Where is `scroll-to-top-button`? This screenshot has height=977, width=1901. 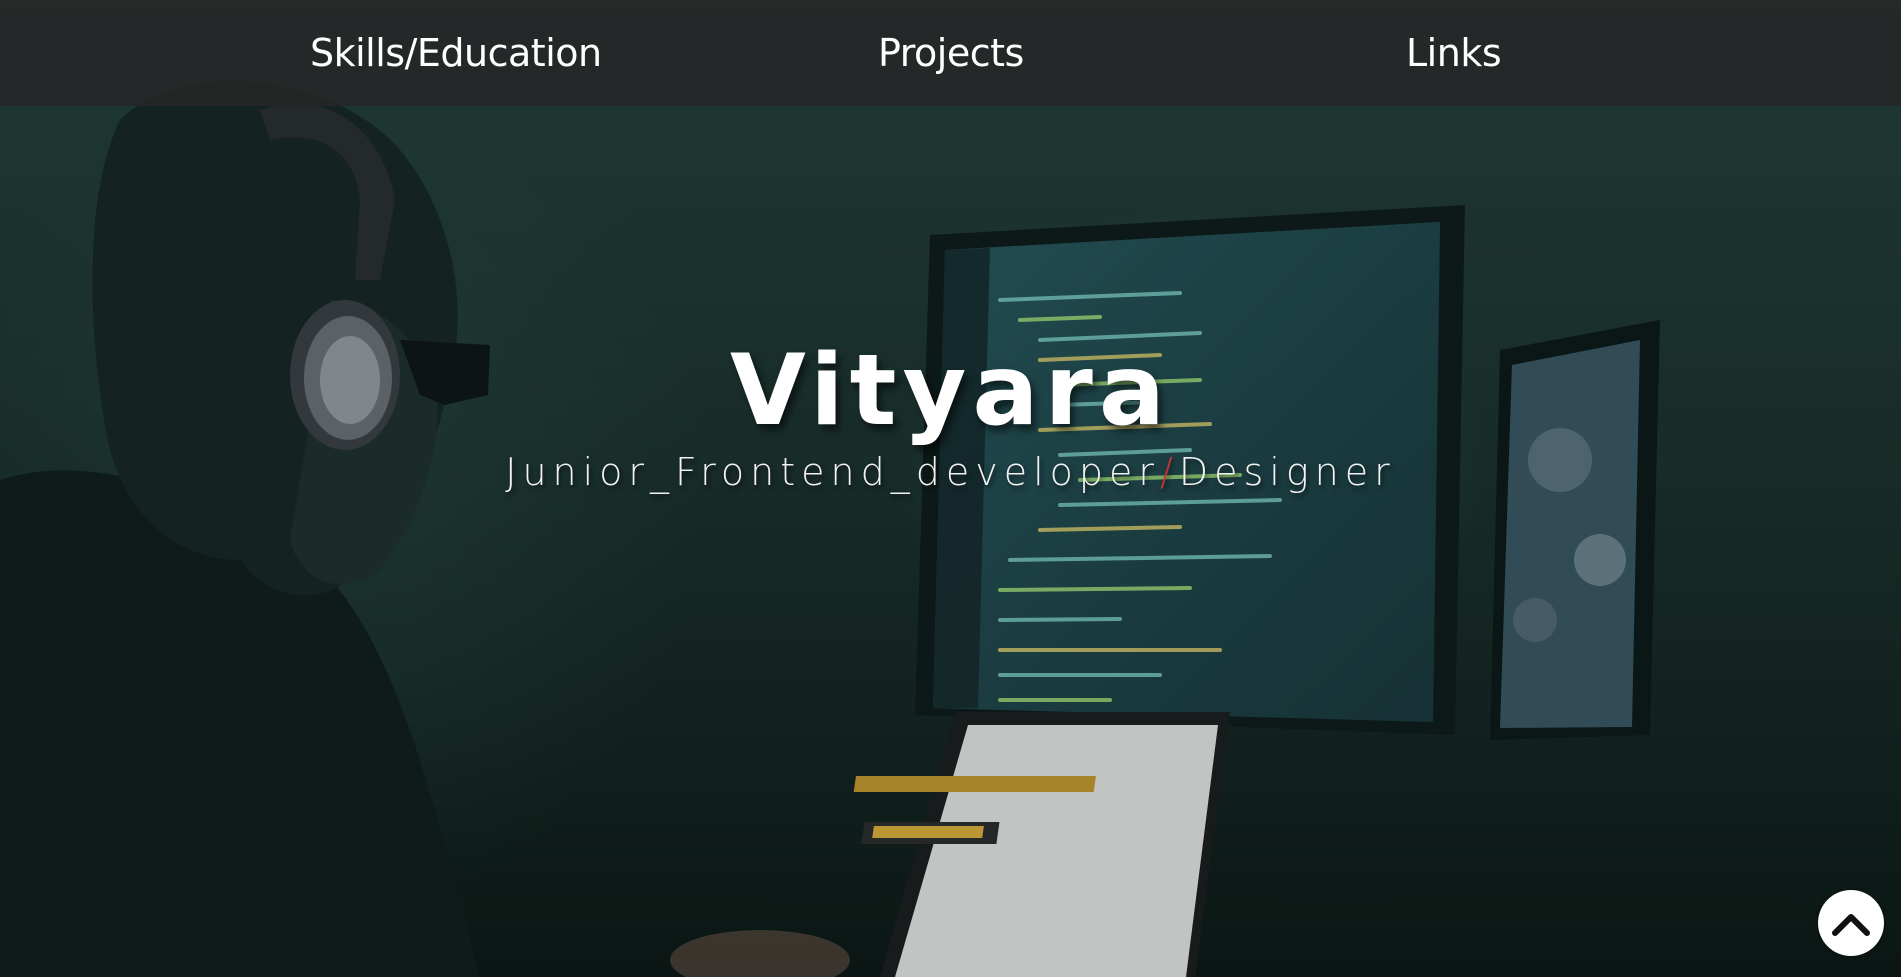 scroll-to-top-button is located at coordinates (1851, 923).